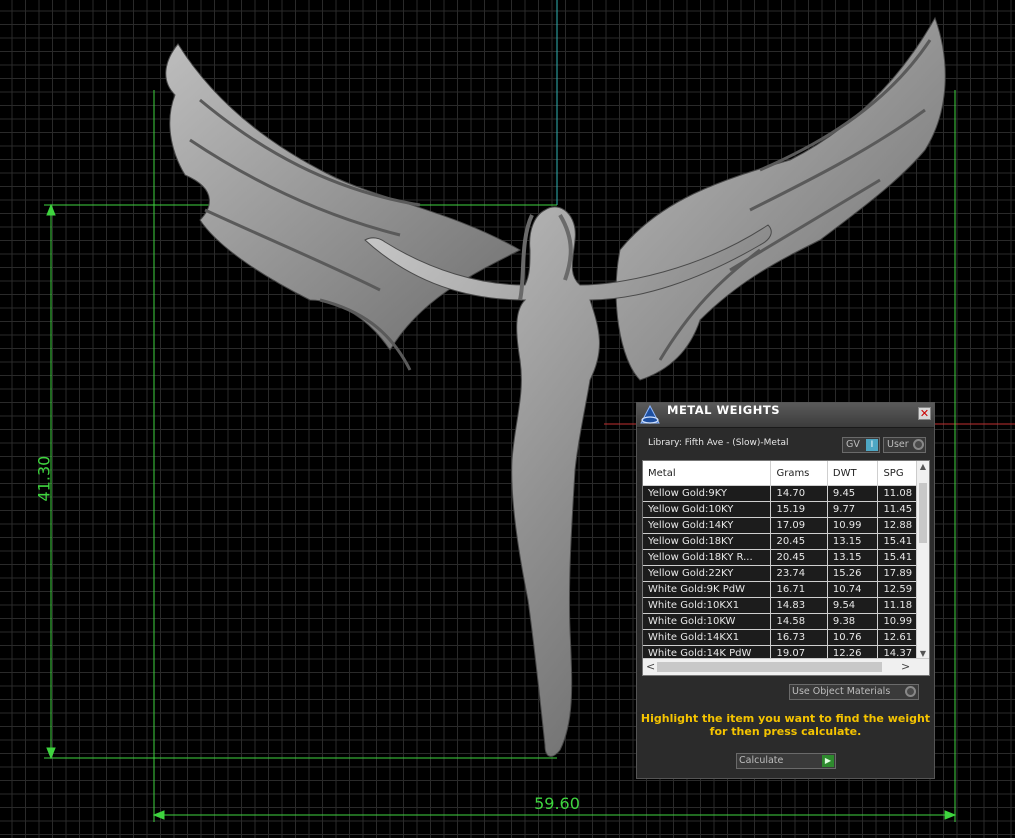 Image resolution: width=1015 pixels, height=838 pixels. I want to click on cell-grams: 14.70, so click(799, 493).